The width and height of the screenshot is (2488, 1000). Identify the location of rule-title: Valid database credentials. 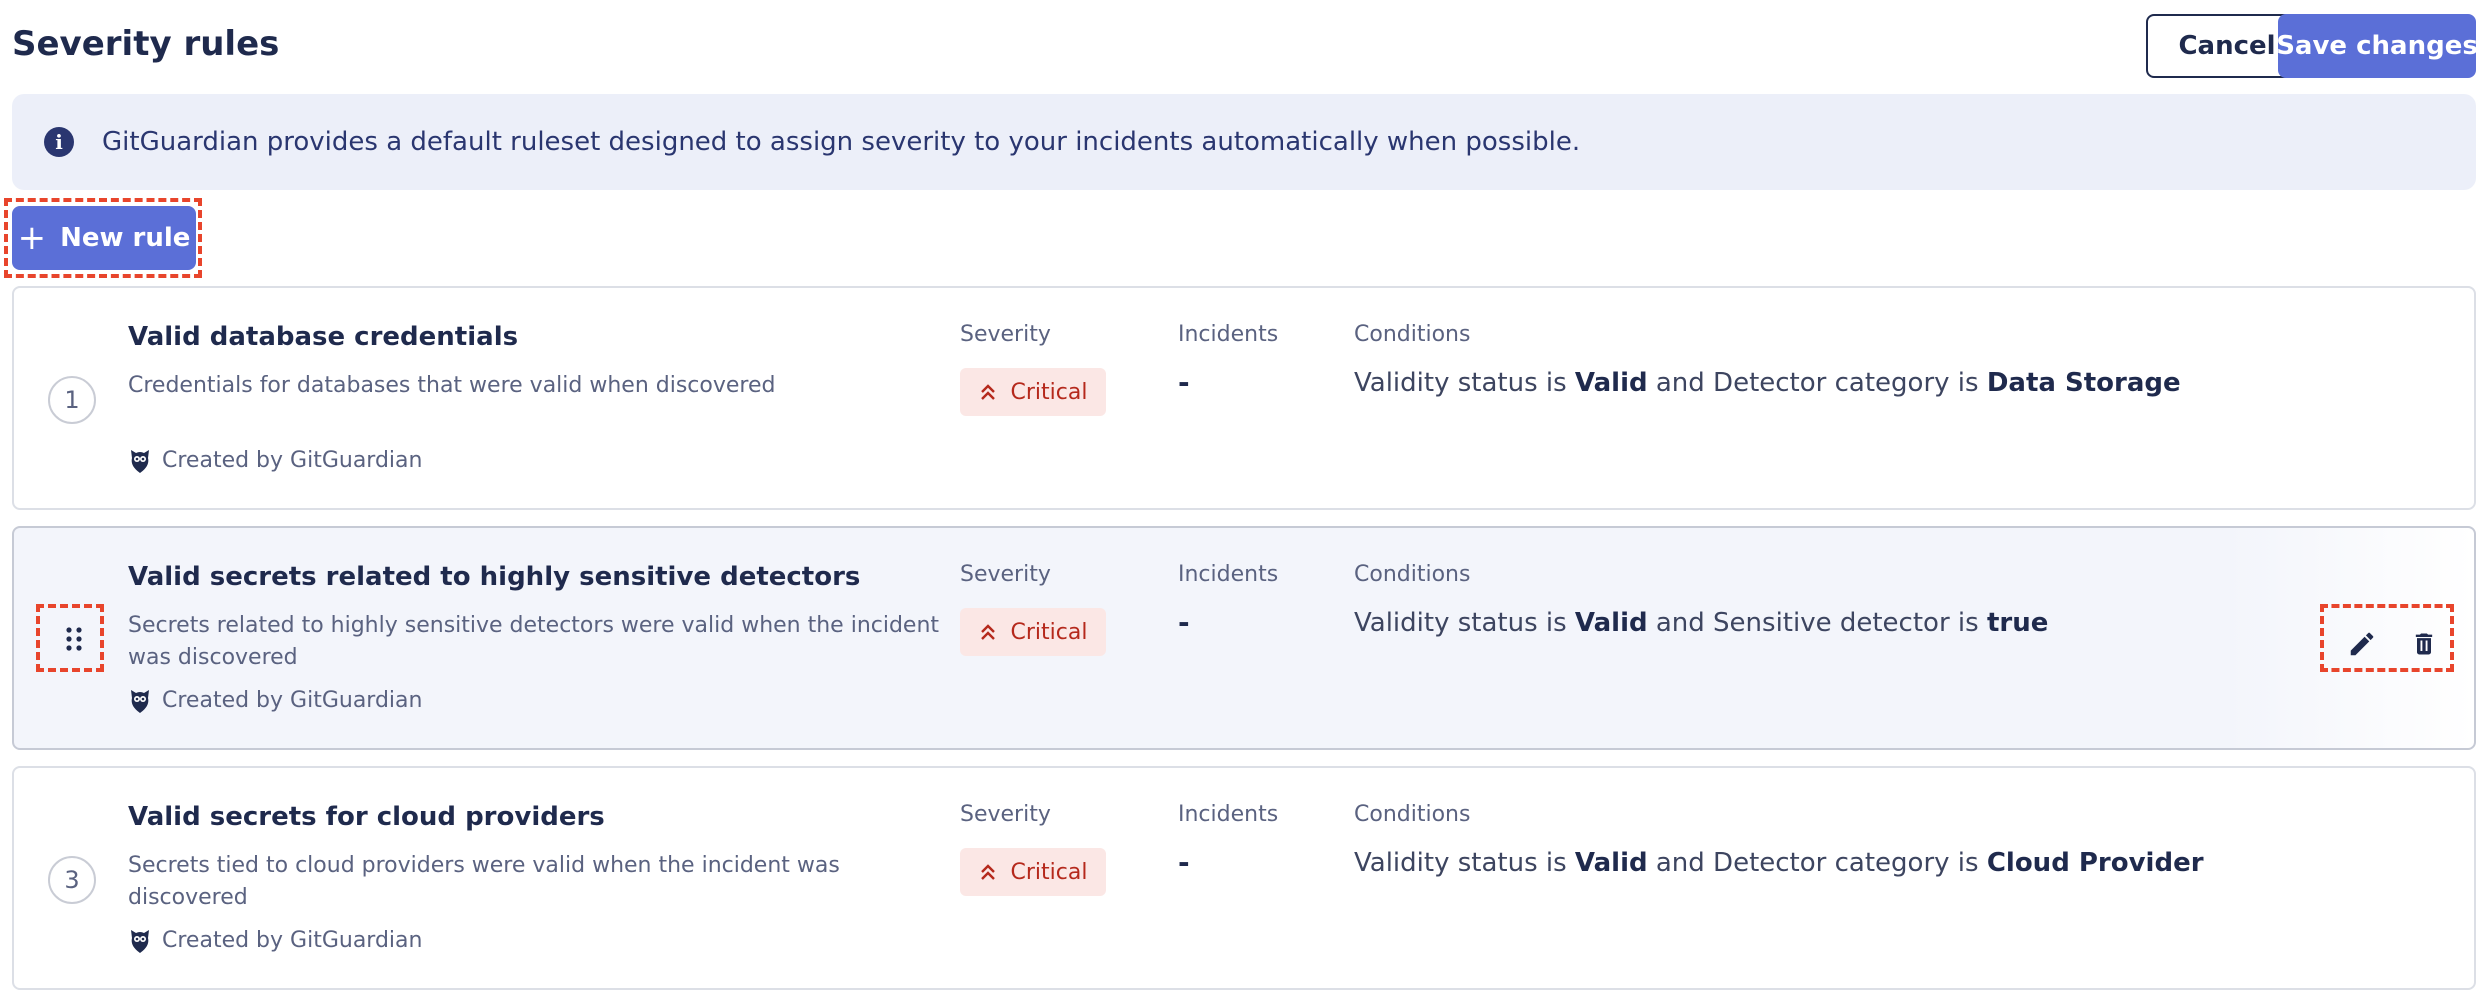
(323, 337).